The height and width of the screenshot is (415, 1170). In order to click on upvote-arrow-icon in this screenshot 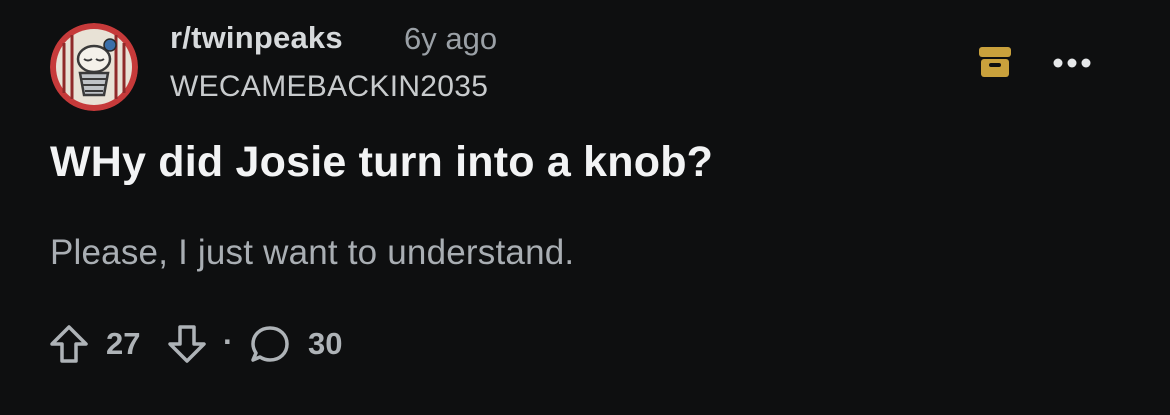, I will do `click(69, 344)`.